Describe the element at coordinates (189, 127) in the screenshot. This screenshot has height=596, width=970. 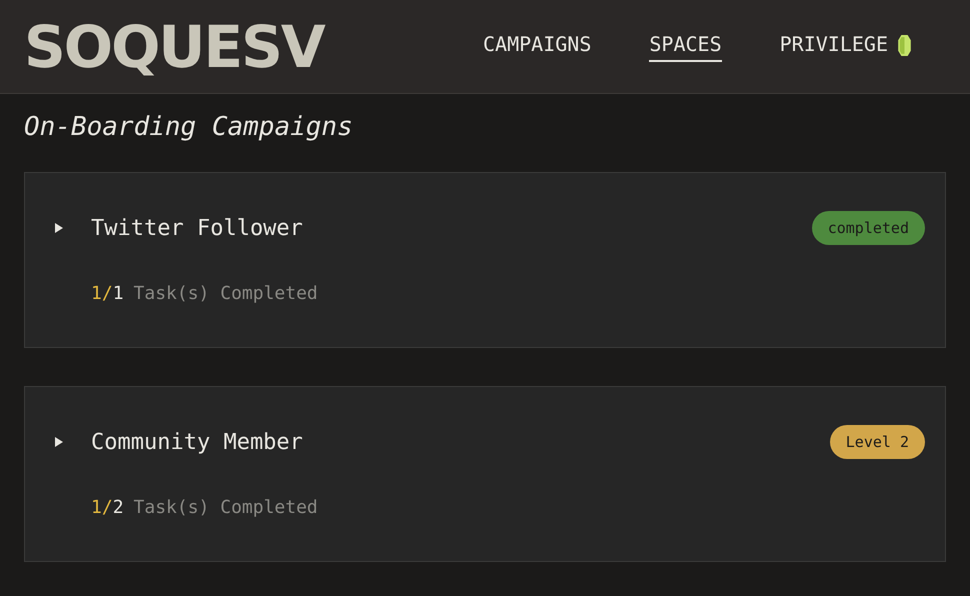
I see `page-title: On-Boarding Campaigns` at that location.